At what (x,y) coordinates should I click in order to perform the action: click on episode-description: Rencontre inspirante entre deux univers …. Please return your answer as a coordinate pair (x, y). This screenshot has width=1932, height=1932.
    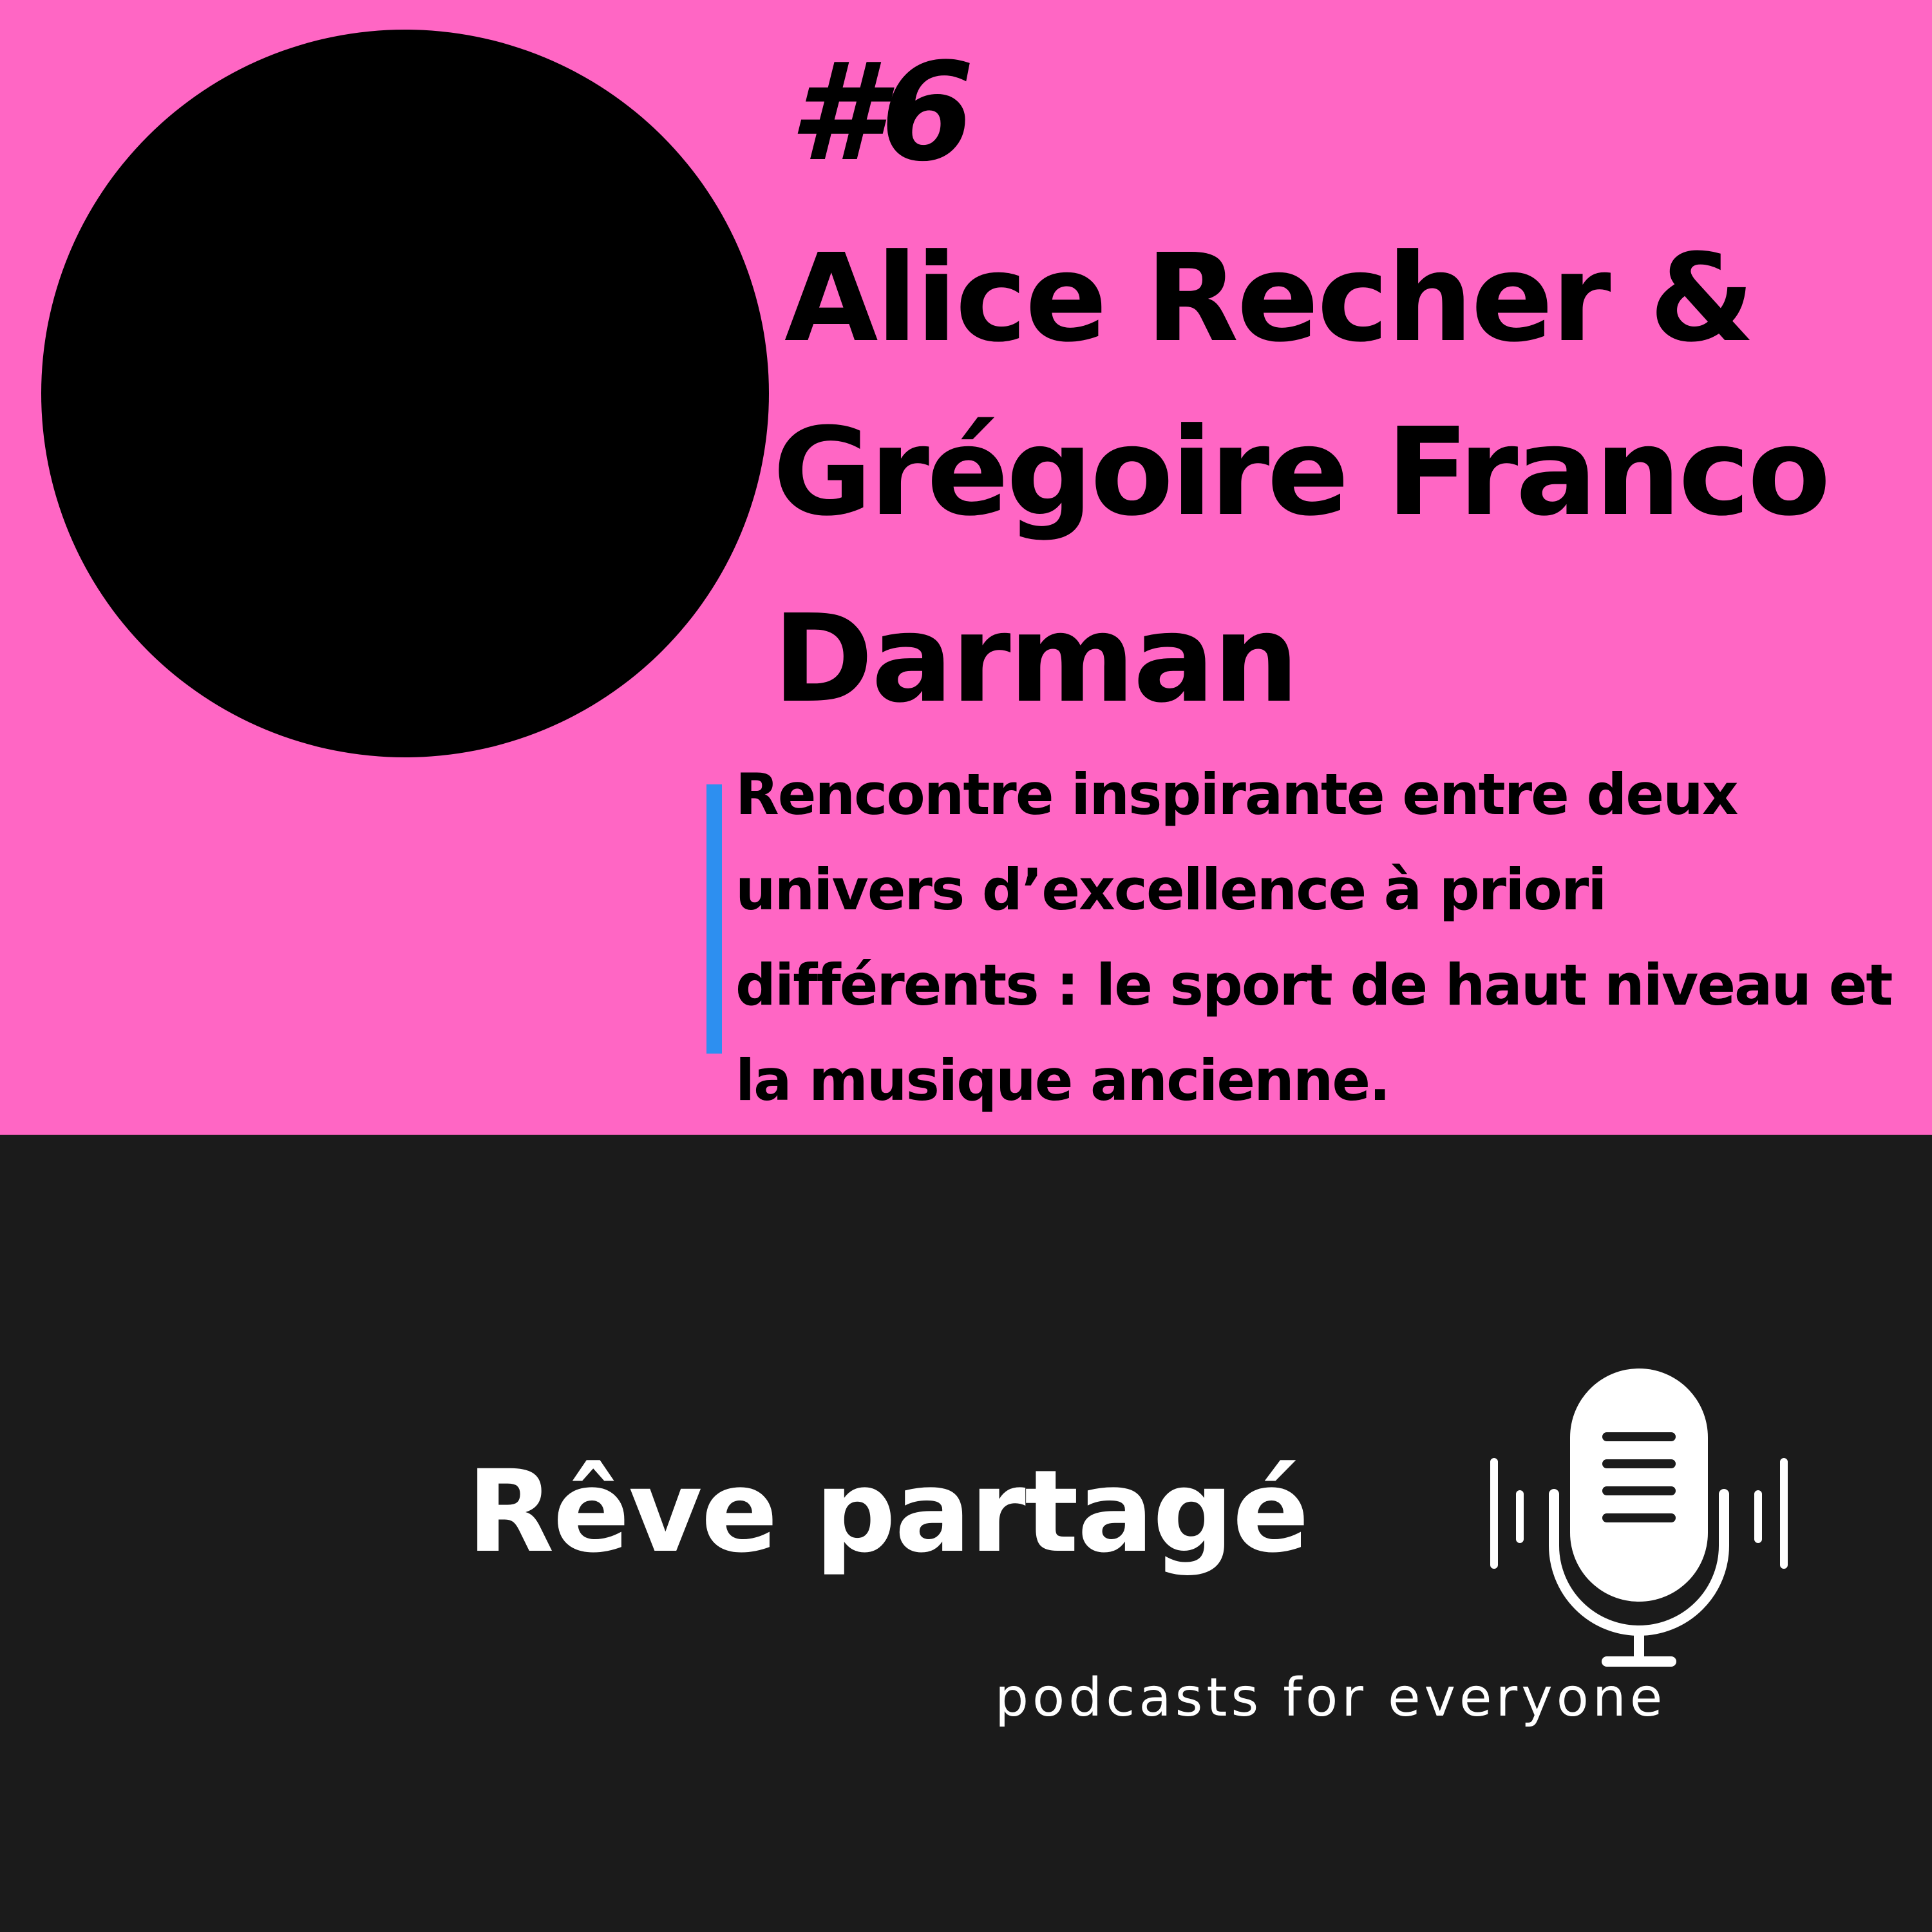
    Looking at the image, I should click on (1314, 937).